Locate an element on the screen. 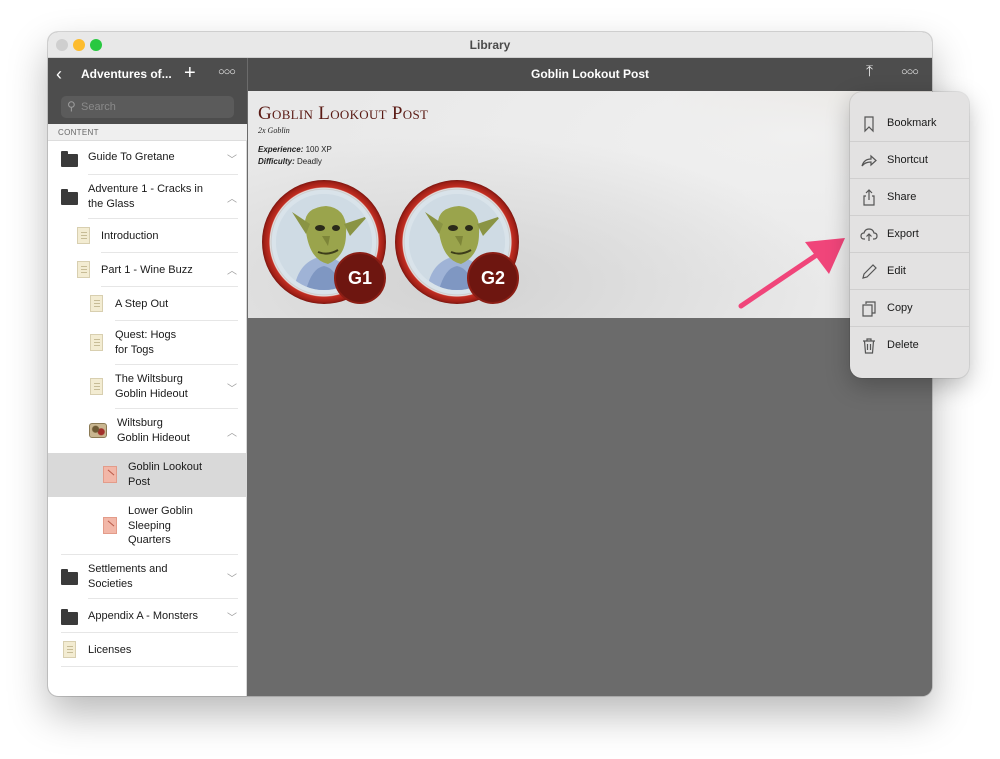 The width and height of the screenshot is (1000, 759). section-header: CONTENT is located at coordinates (147, 132).